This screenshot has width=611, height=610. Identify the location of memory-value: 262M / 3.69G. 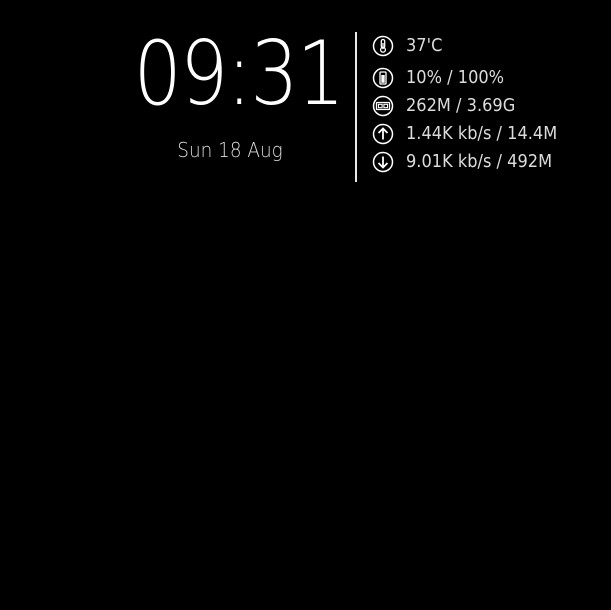
(461, 105).